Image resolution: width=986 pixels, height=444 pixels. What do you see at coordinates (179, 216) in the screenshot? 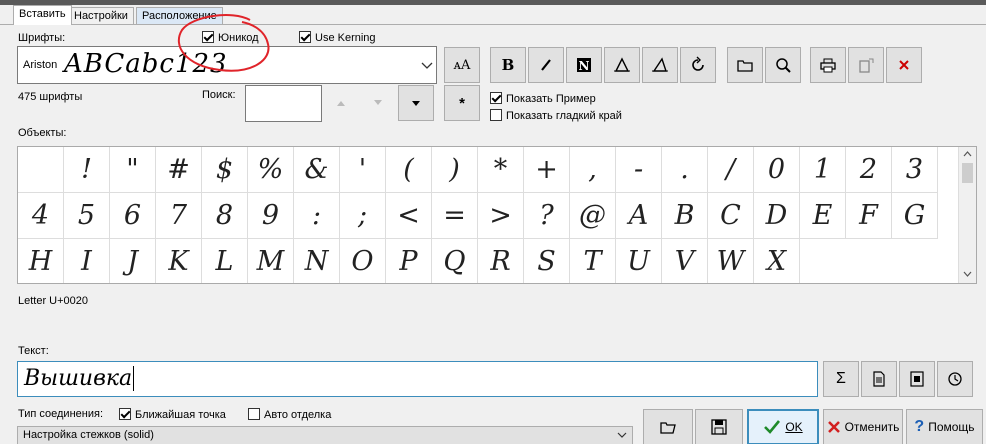
I see `glyph-cell: 7` at bounding box center [179, 216].